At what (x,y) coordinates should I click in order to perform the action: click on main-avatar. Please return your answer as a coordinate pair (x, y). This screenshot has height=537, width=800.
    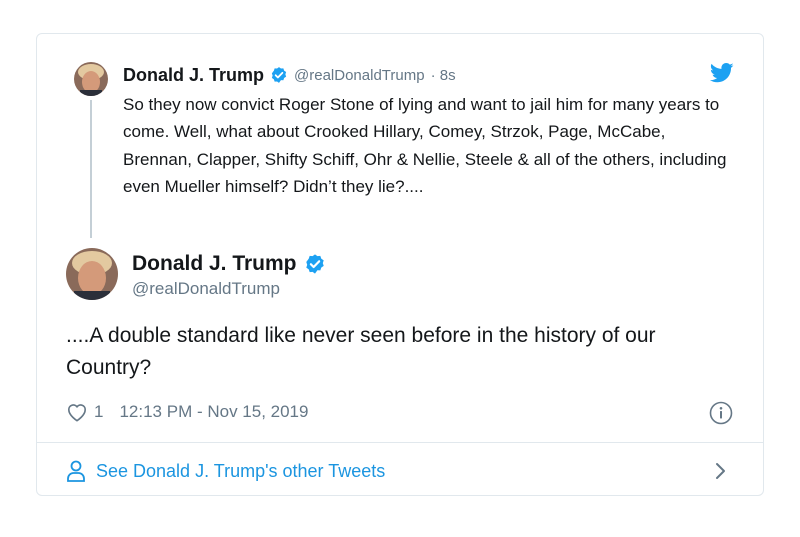
    Looking at the image, I should click on (92, 274).